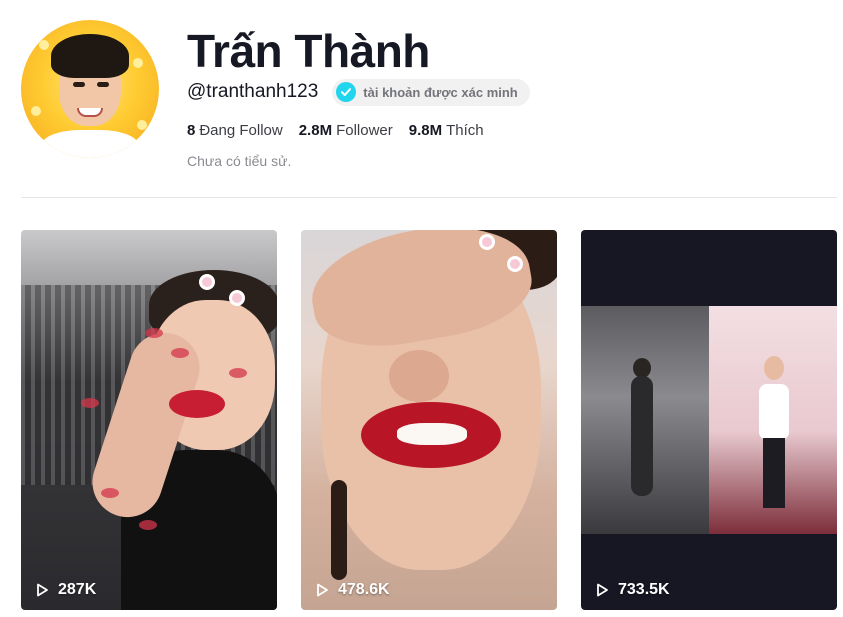 The height and width of the screenshot is (617, 843). I want to click on view-count: 733.5K, so click(632, 590).